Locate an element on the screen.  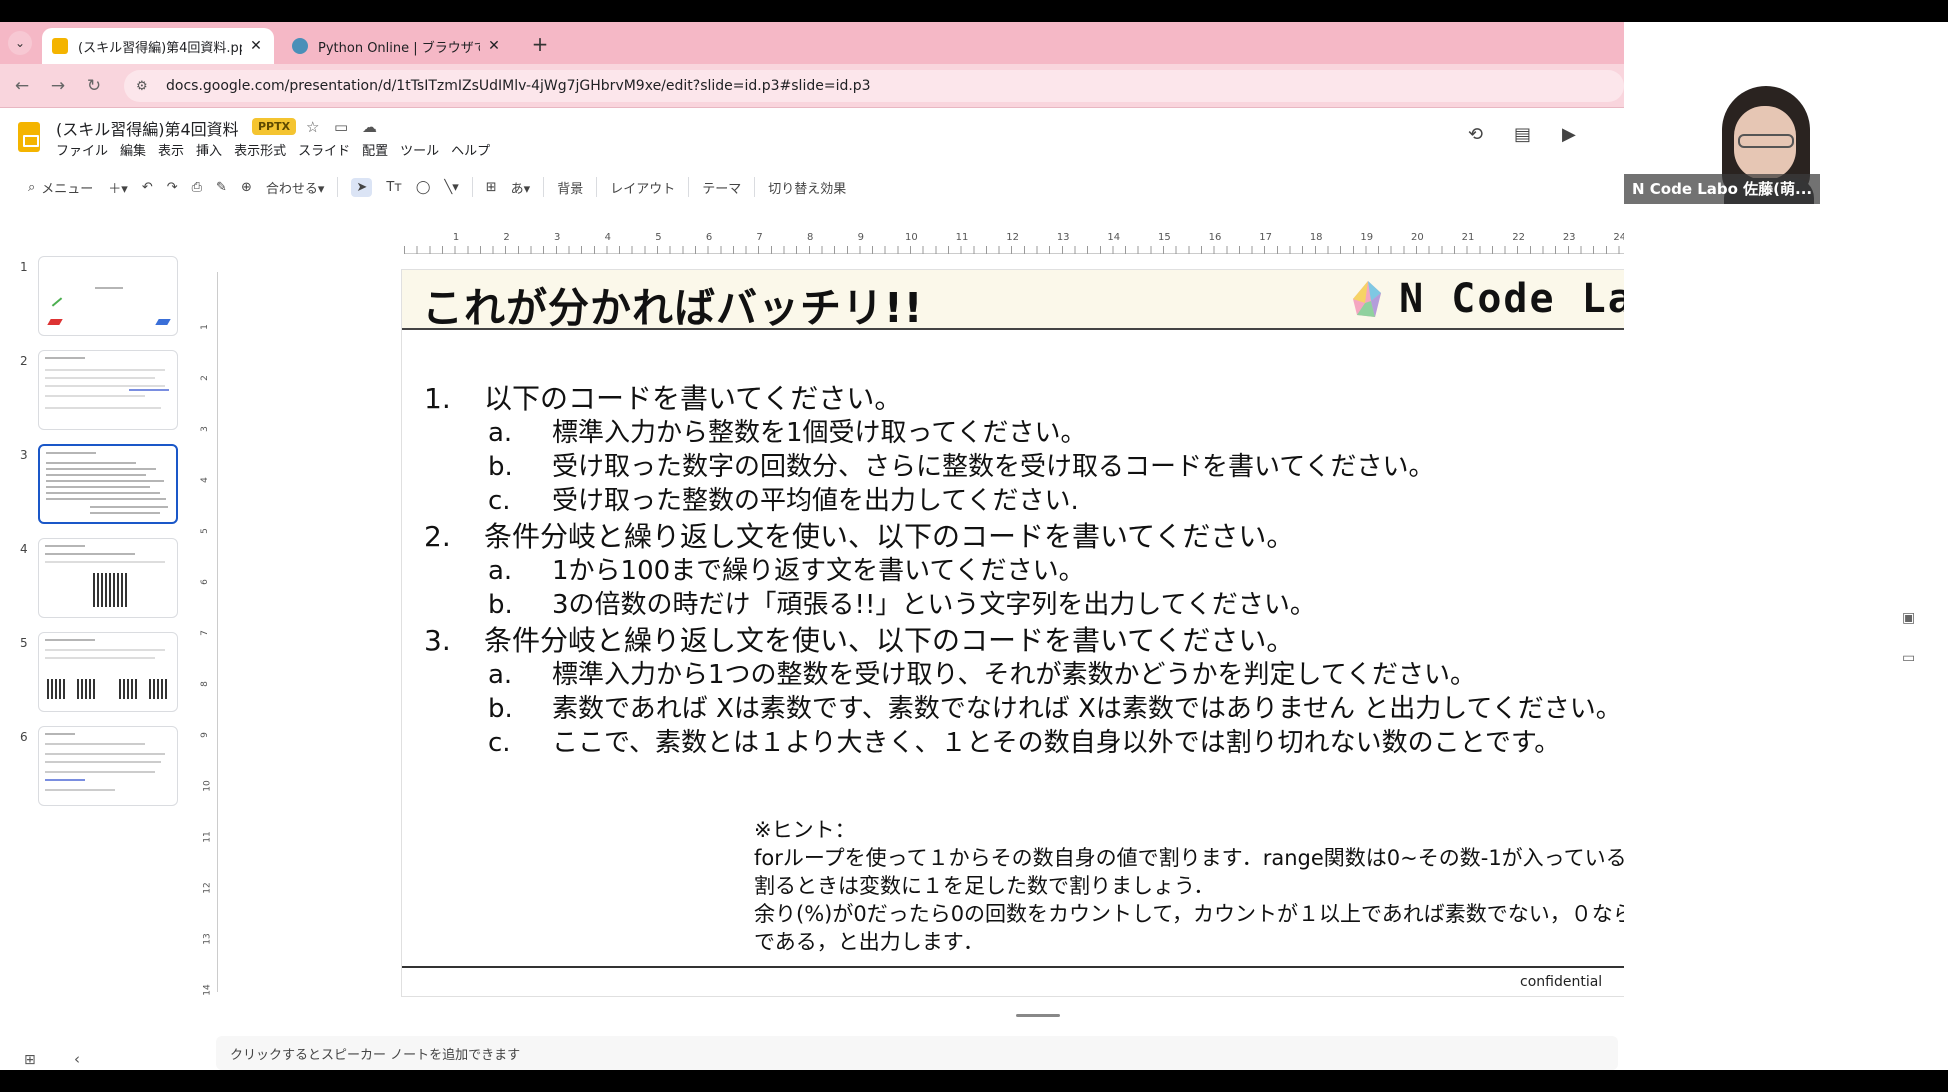
background-button: 背景 is located at coordinates (570, 187).